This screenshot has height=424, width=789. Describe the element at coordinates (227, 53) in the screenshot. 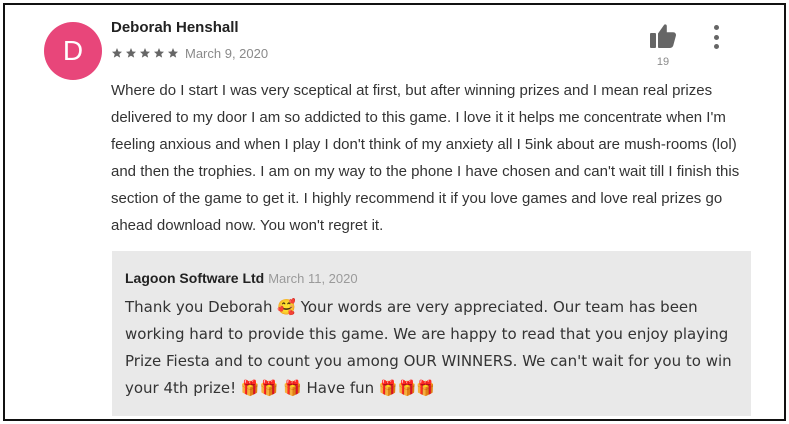

I see `review-date: March 9, 2020` at that location.